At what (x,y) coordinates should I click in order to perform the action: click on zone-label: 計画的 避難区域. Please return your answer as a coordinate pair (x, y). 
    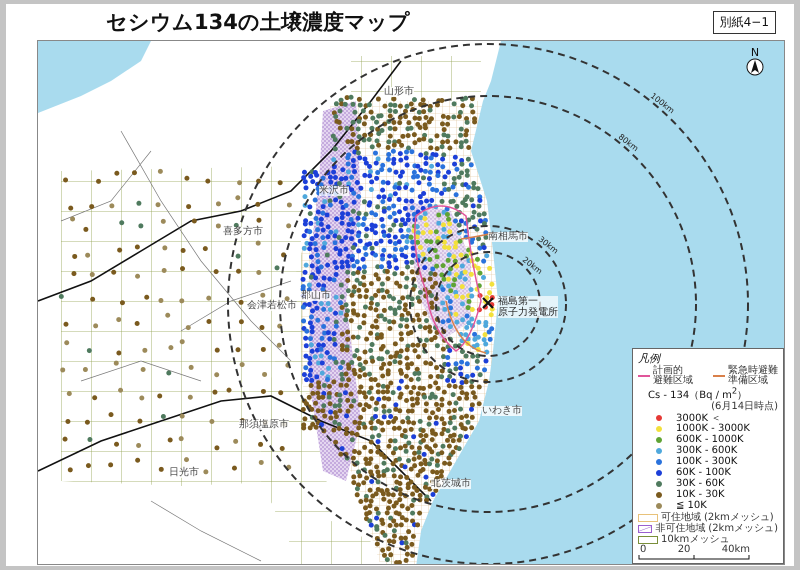
    Looking at the image, I should click on (673, 376).